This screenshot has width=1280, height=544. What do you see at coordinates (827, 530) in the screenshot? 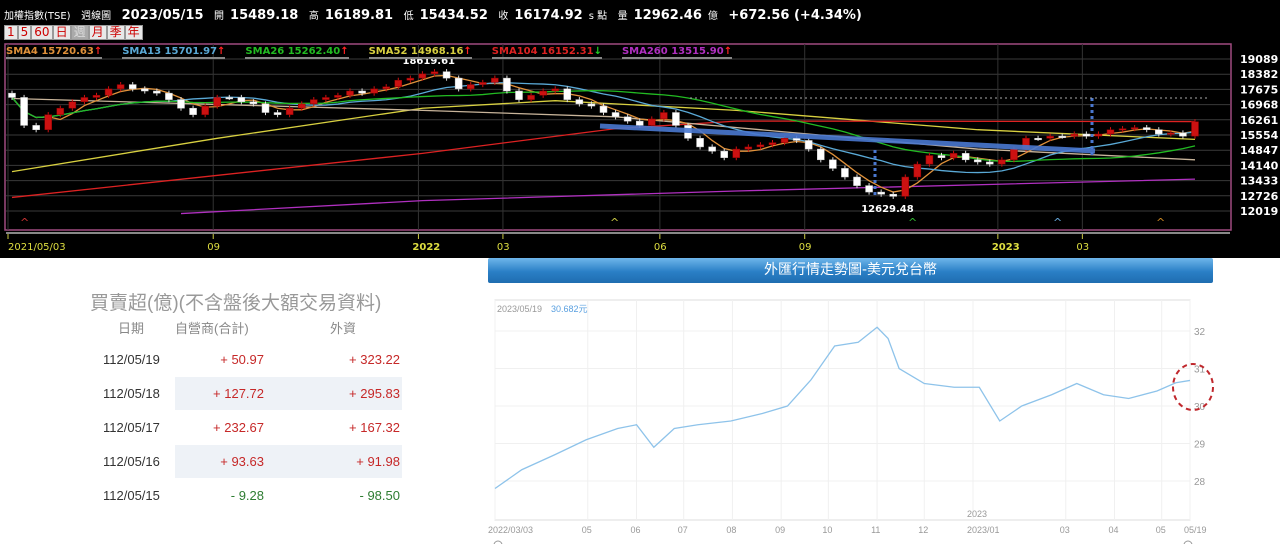
I see `fx-x-tick-label: 10` at bounding box center [827, 530].